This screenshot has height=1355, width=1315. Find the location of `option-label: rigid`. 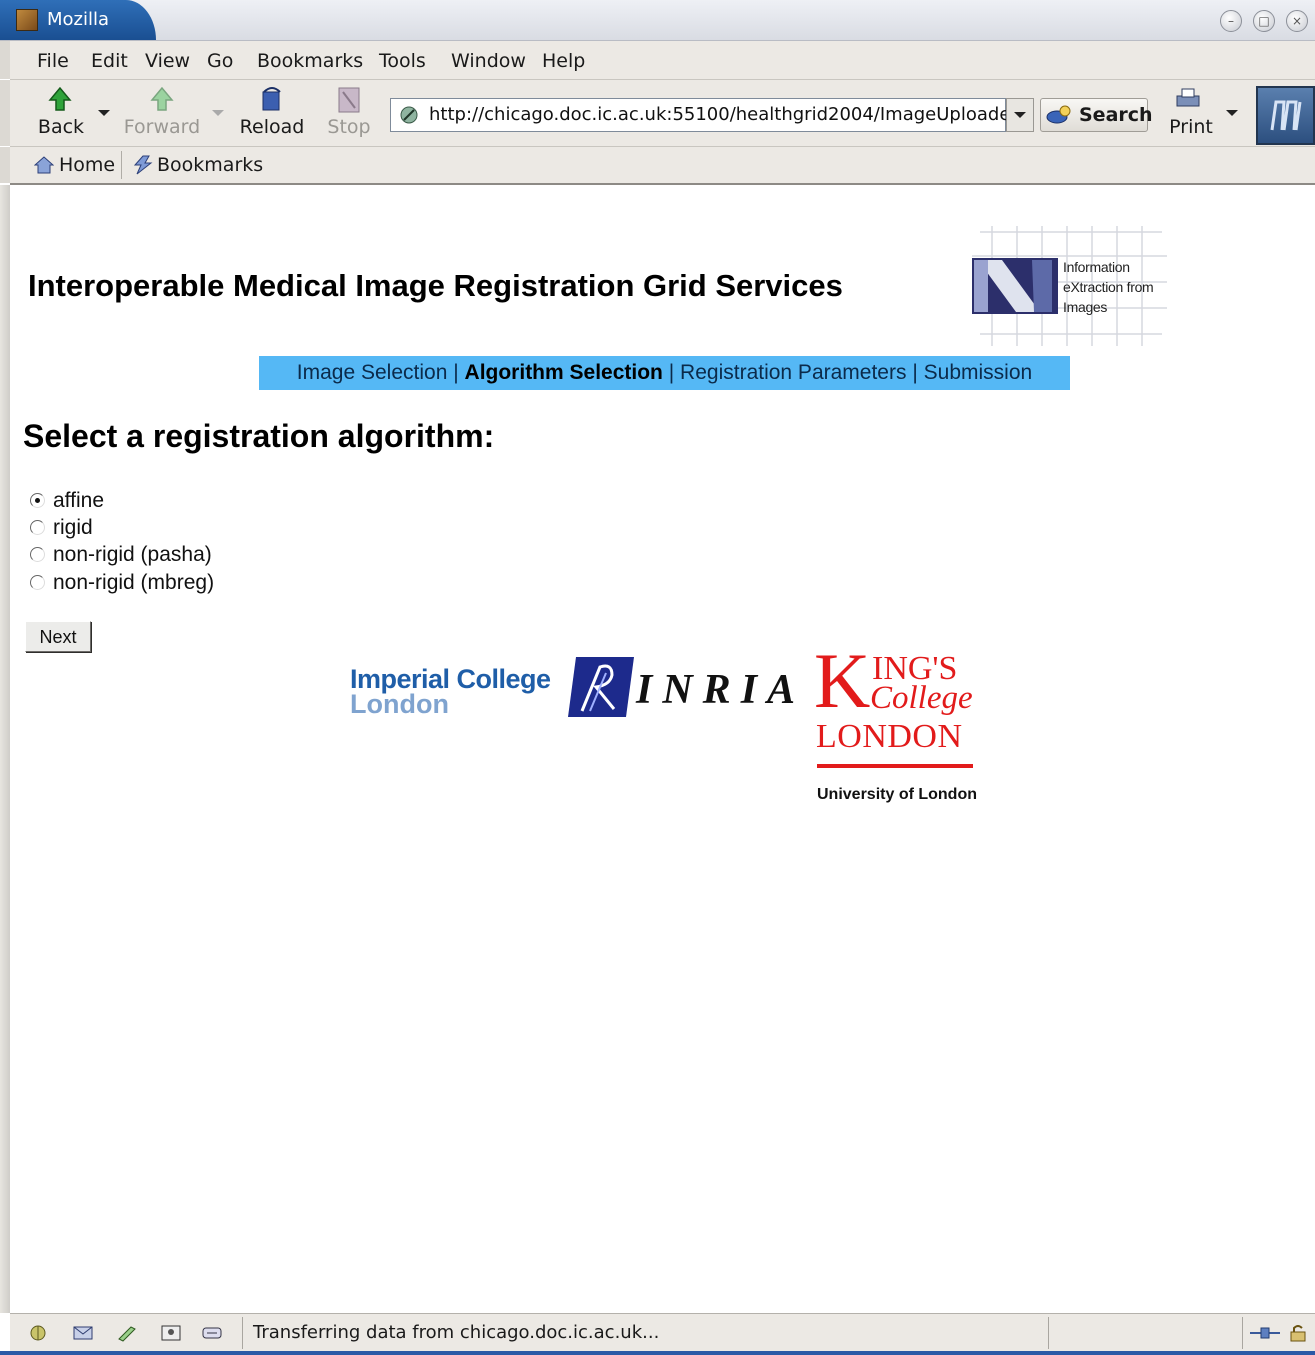

option-label: rigid is located at coordinates (73, 528).